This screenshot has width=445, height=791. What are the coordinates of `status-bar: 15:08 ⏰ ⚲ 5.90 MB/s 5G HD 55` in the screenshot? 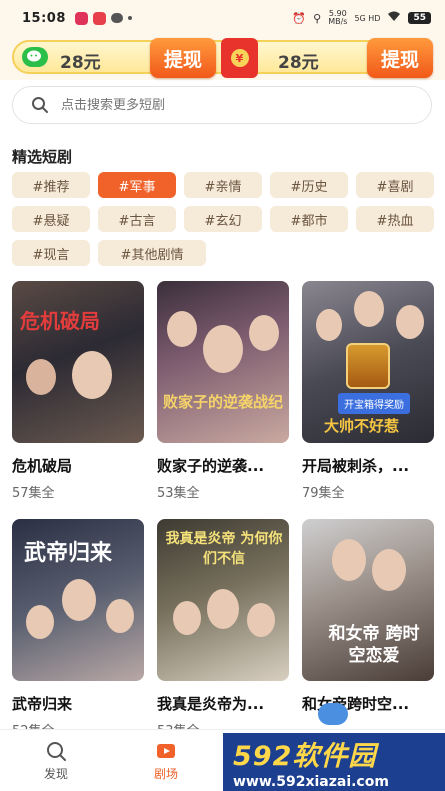 It's located at (222, 18).